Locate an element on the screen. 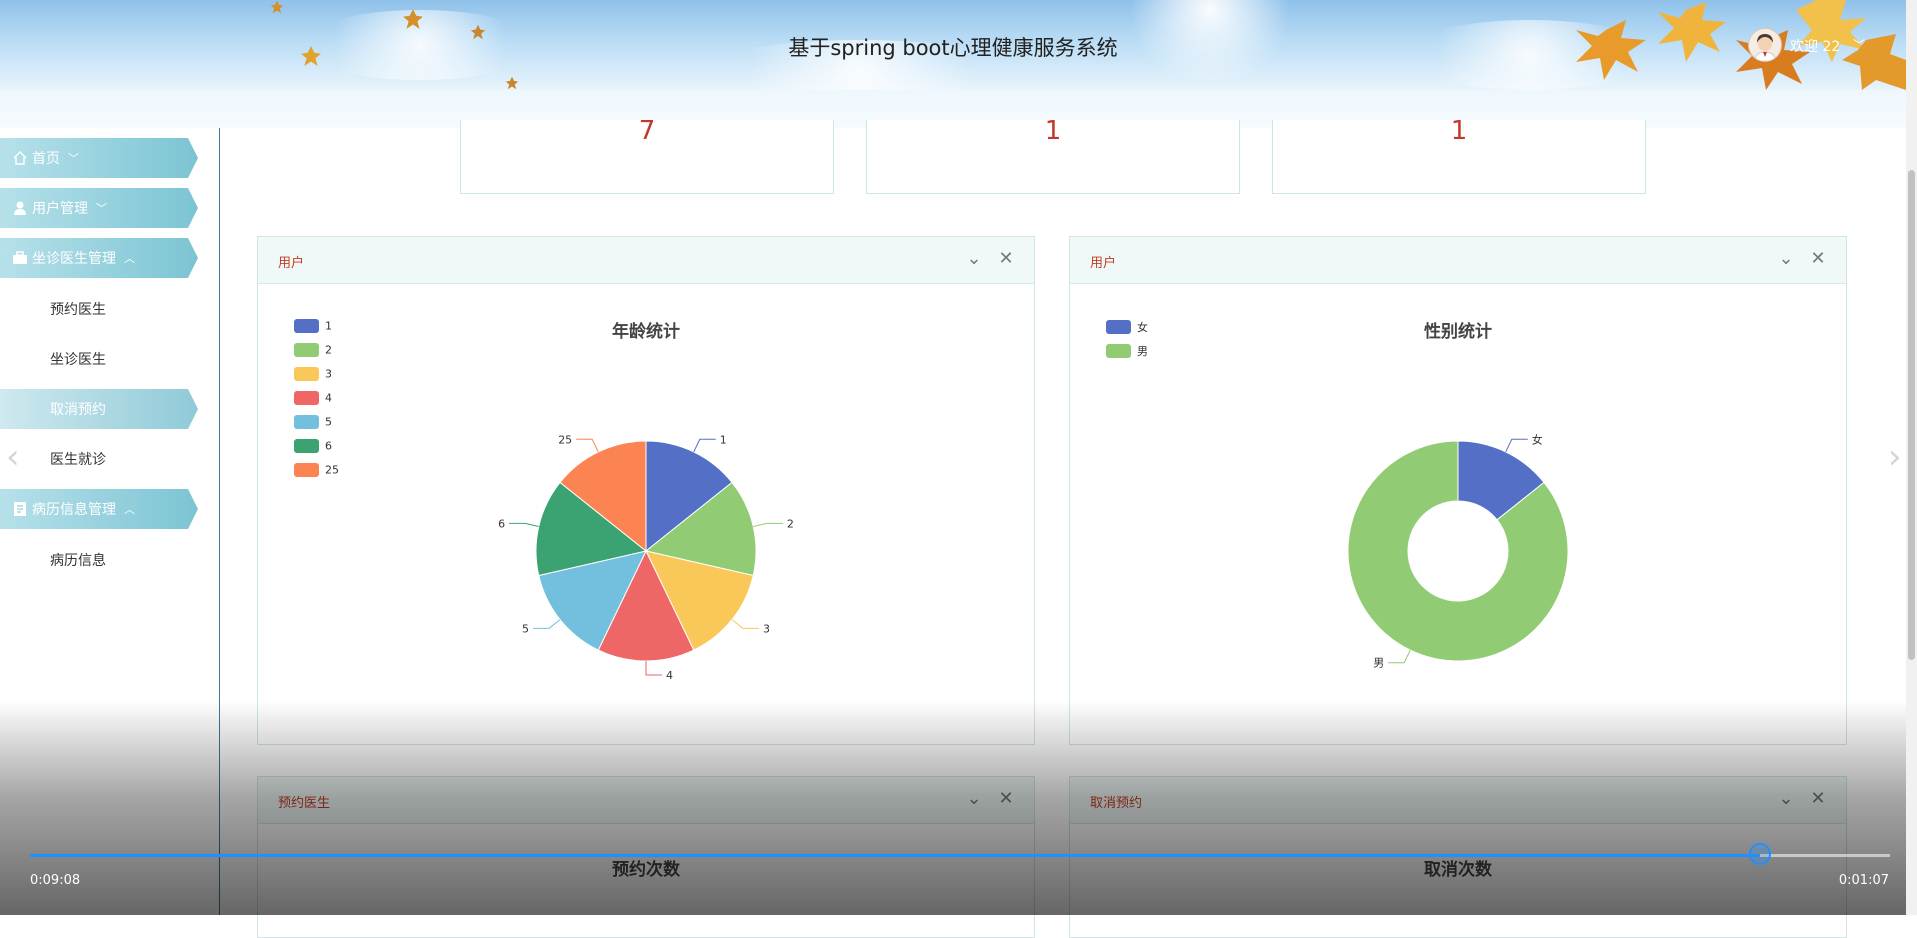 The image size is (1917, 938). sidebar-group-label: 用户管理 is located at coordinates (60, 209).